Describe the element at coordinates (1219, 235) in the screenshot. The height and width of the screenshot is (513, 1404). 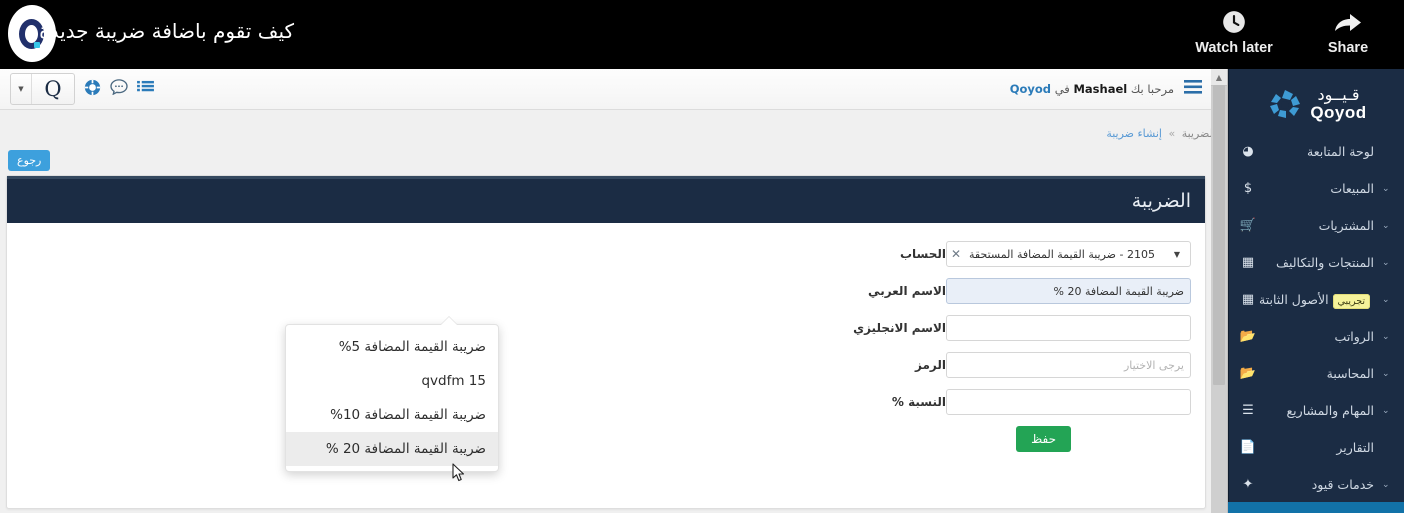
I see `scrollbar-thumb` at that location.